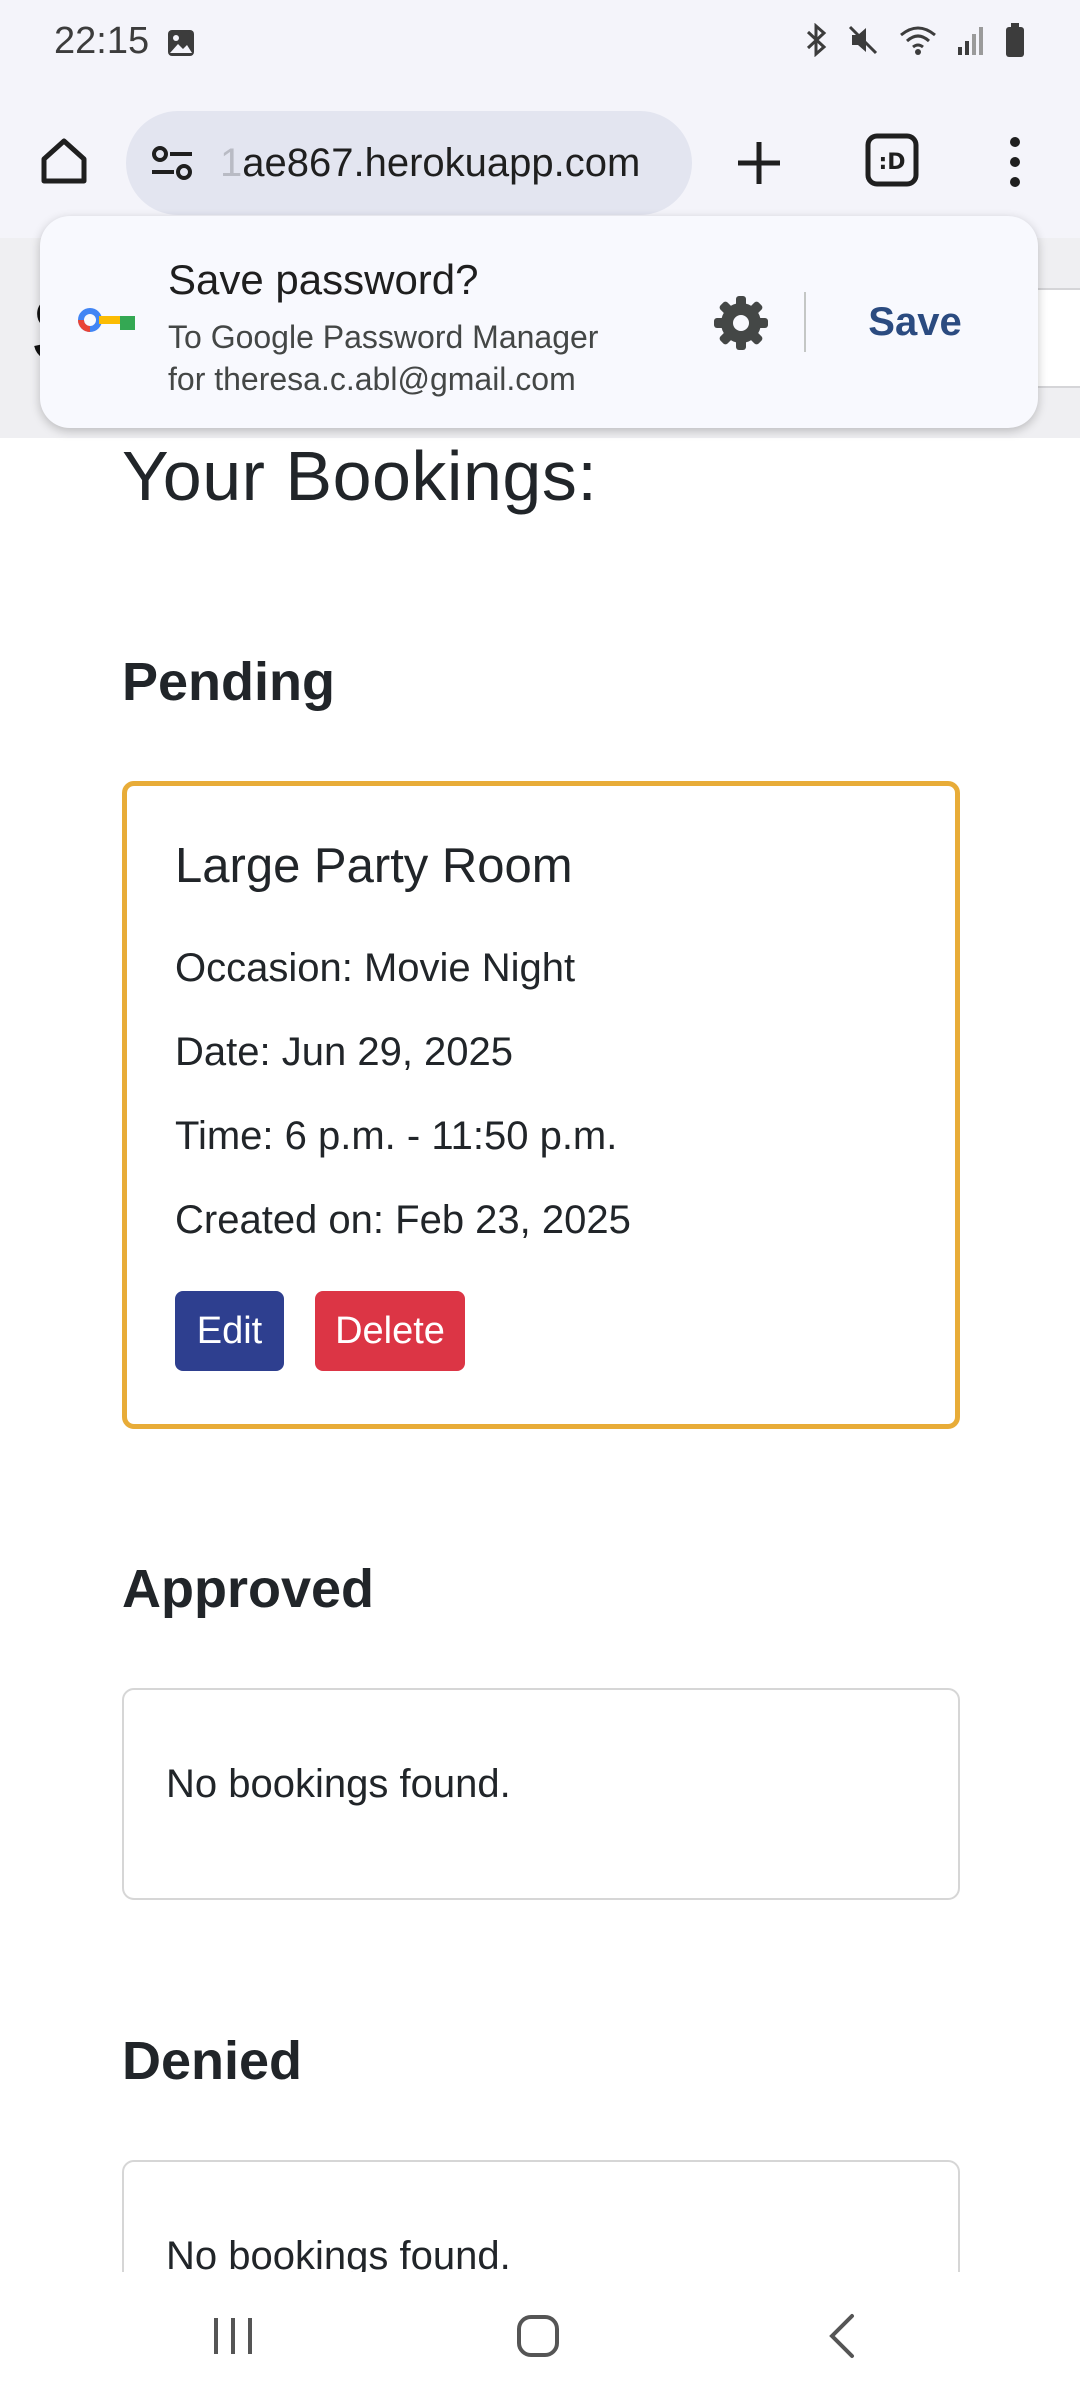 The height and width of the screenshot is (2400, 1080). I want to click on system-nav-bar, so click(540, 2336).